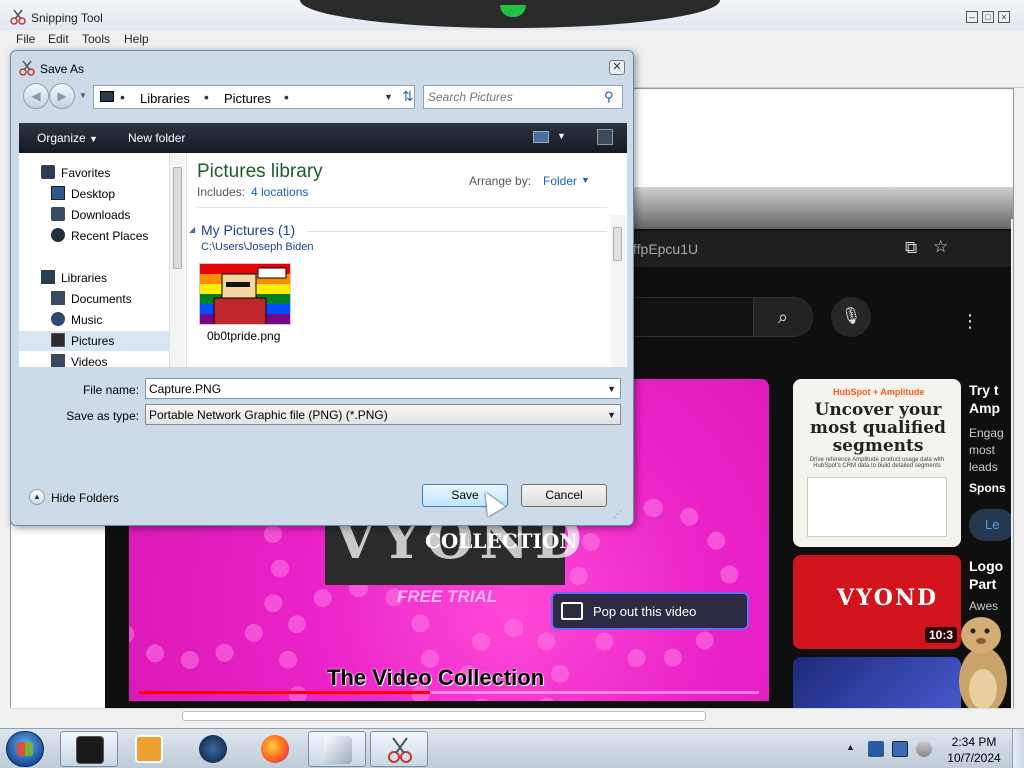  What do you see at coordinates (369, 388) in the screenshot?
I see `file-name-input` at bounding box center [369, 388].